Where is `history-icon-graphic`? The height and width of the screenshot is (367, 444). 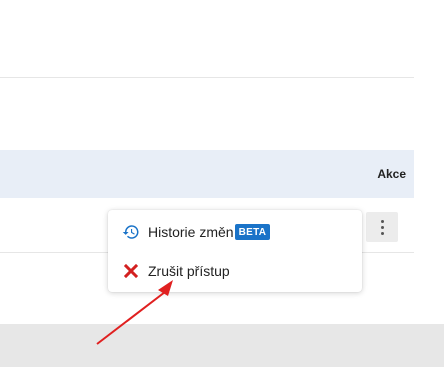
history-icon-graphic is located at coordinates (130, 232).